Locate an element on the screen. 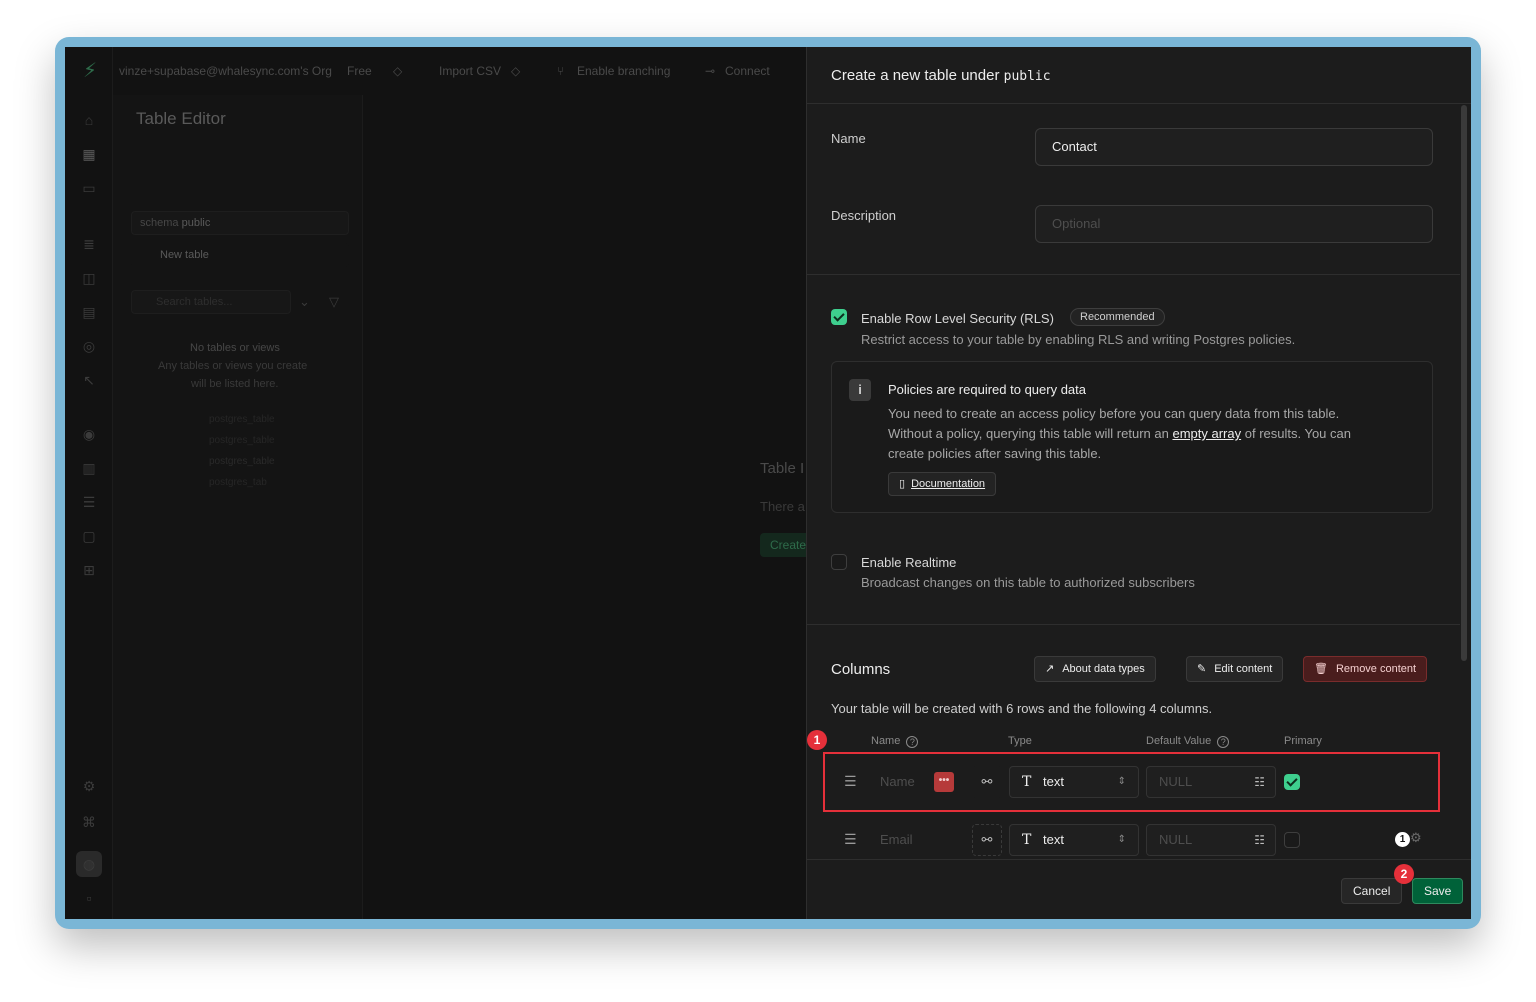  schema-name: public is located at coordinates (1027, 76).